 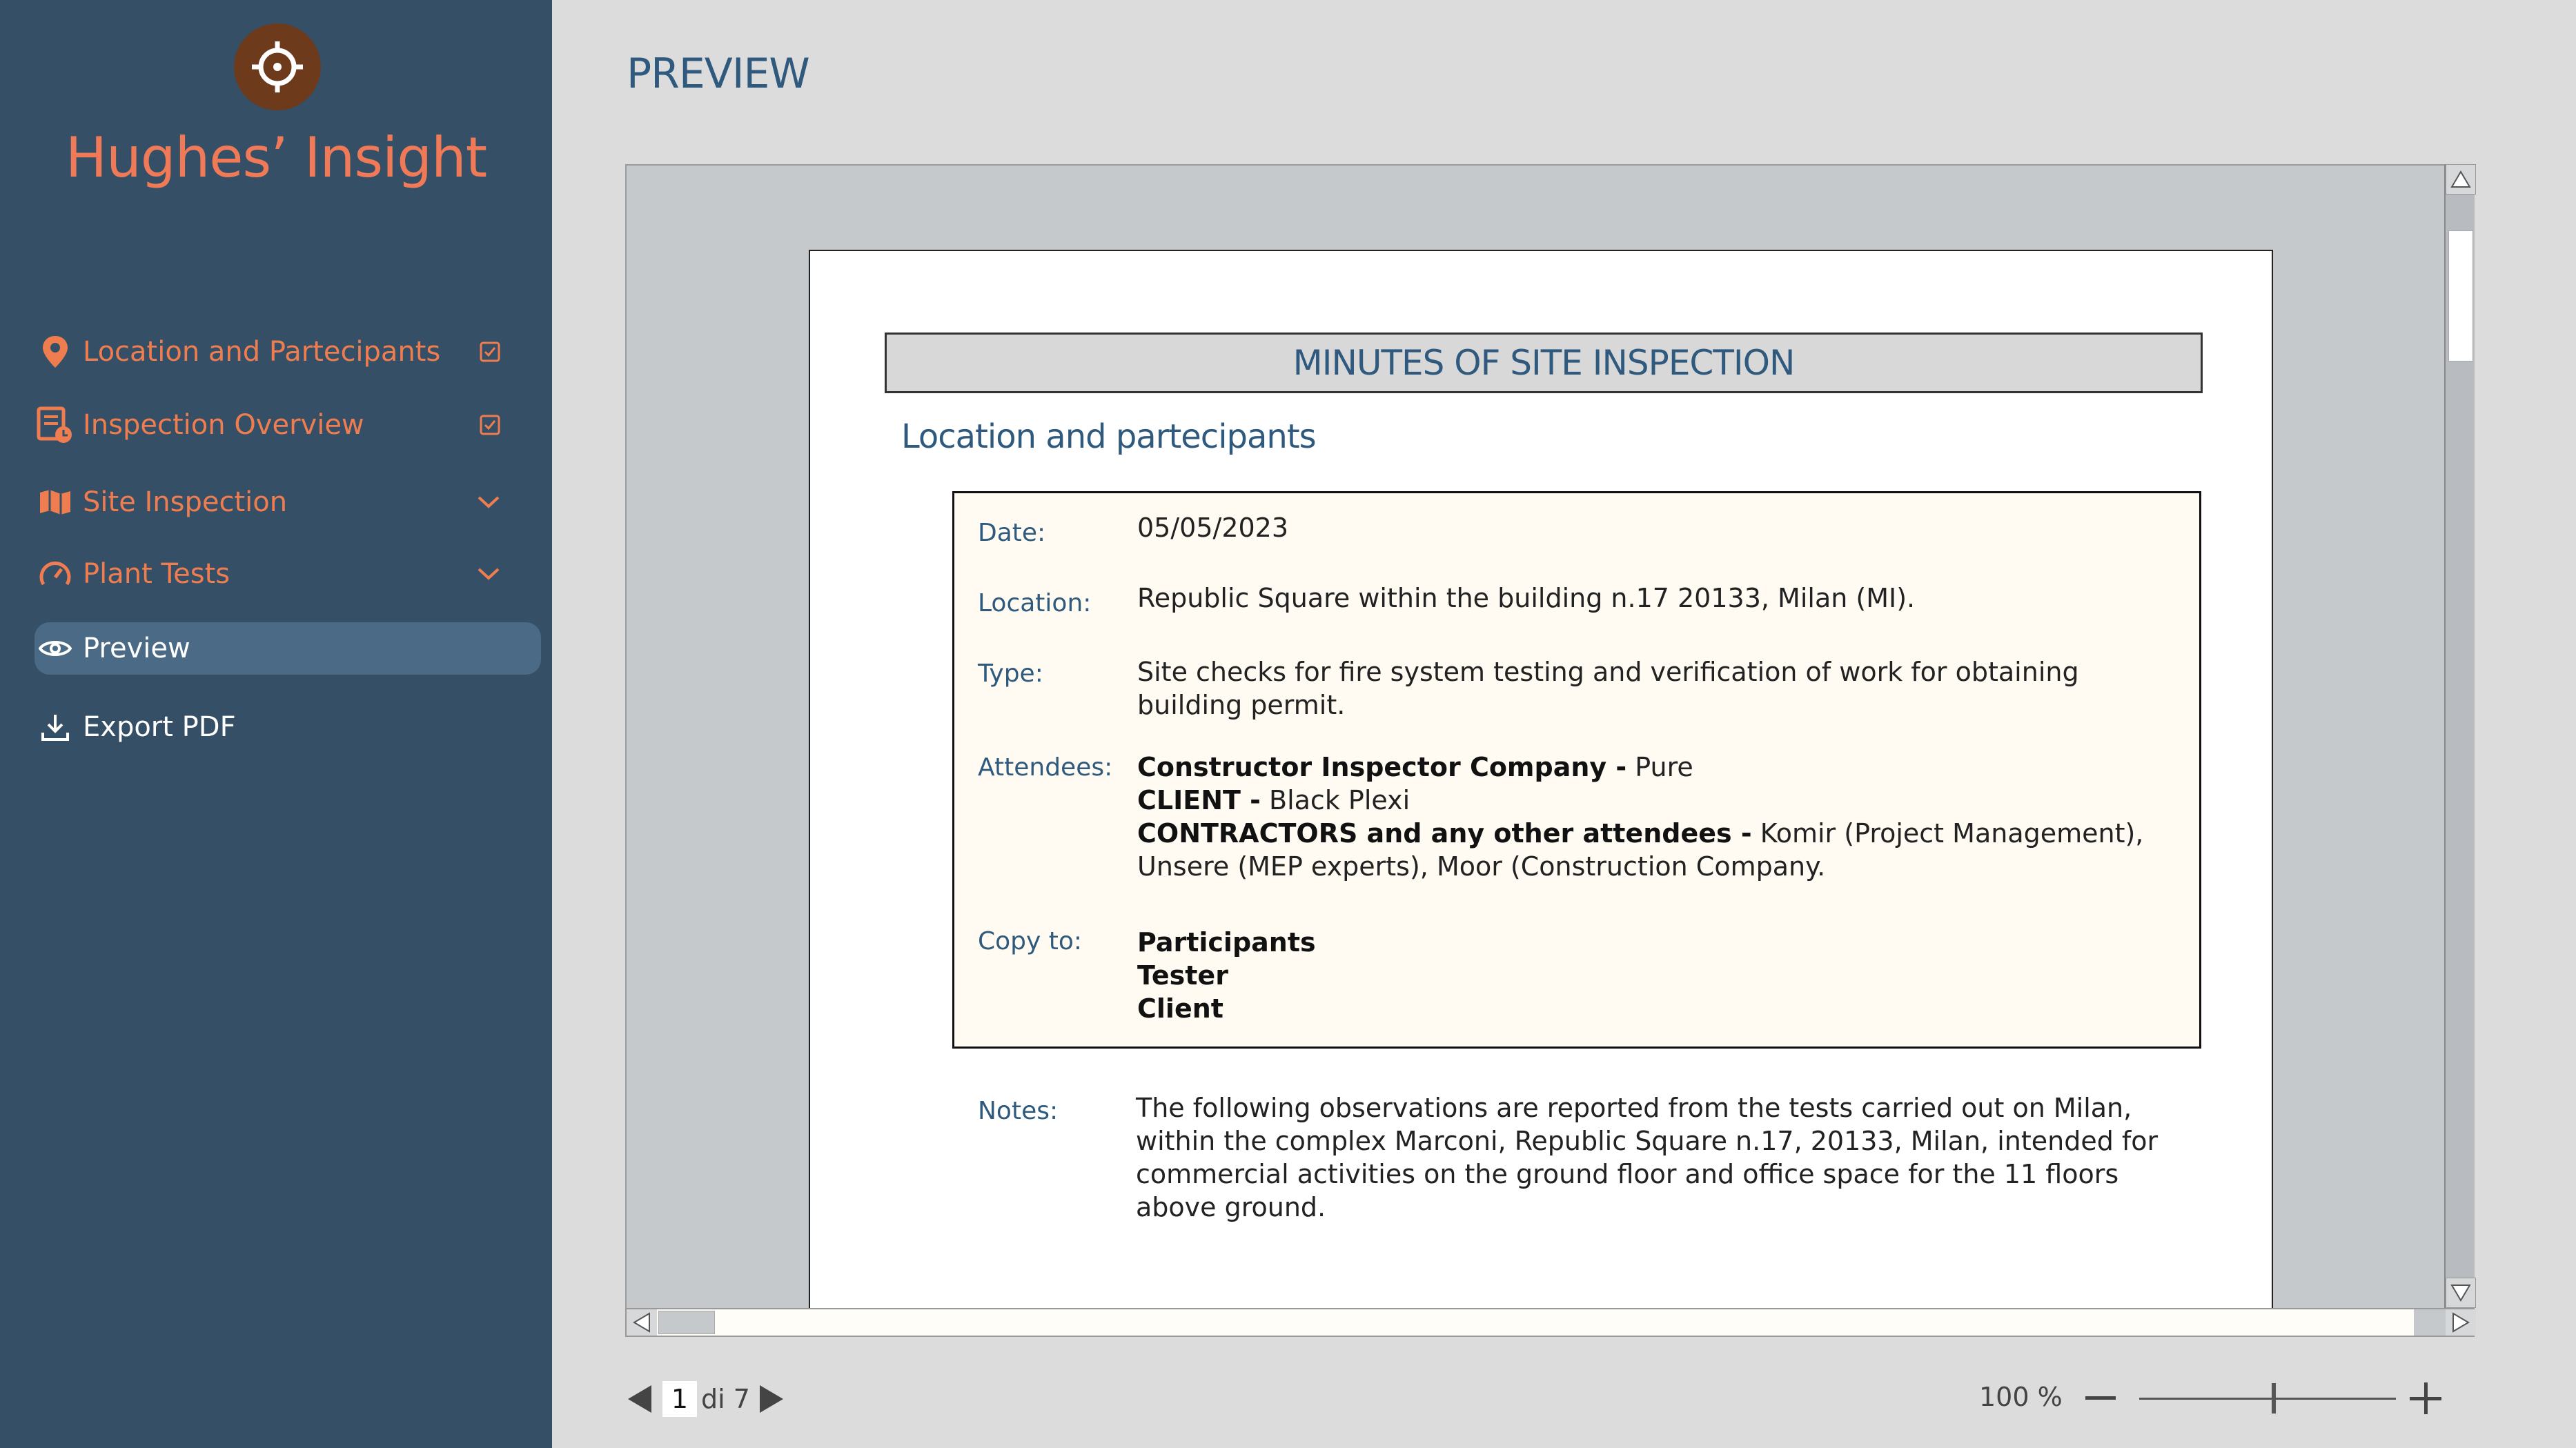 I want to click on attendee-name: Black Plexi, so click(x=1335, y=800).